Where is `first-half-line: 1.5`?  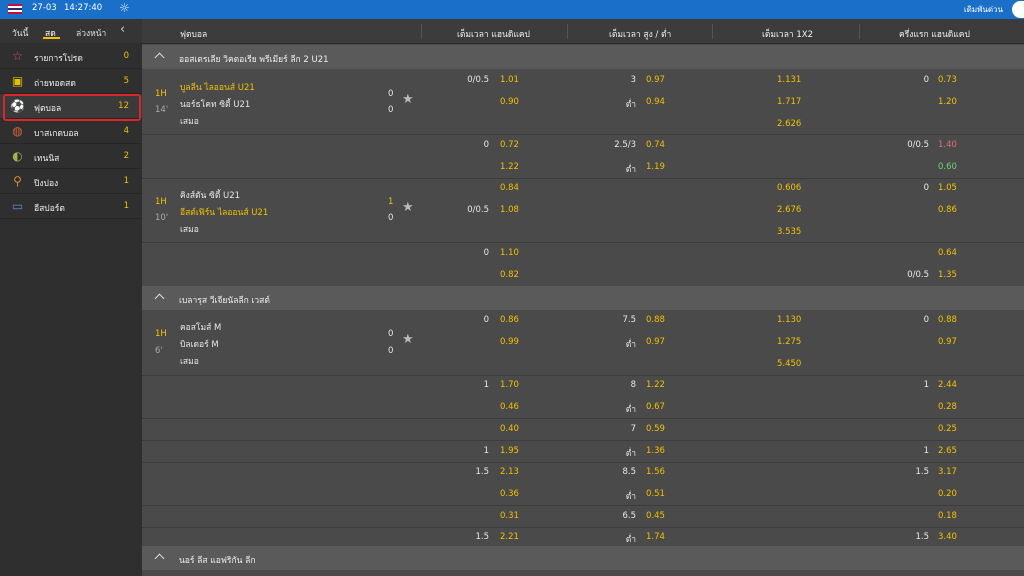
first-half-line: 1.5 is located at coordinates (922, 472).